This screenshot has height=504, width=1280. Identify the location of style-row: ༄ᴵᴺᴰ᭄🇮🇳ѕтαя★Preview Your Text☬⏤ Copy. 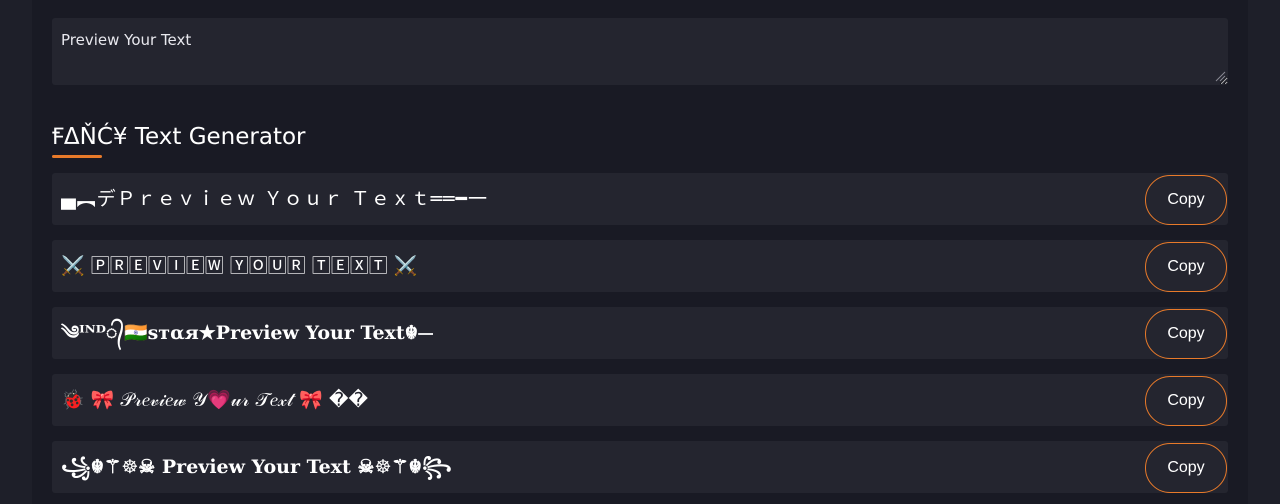
(640, 333).